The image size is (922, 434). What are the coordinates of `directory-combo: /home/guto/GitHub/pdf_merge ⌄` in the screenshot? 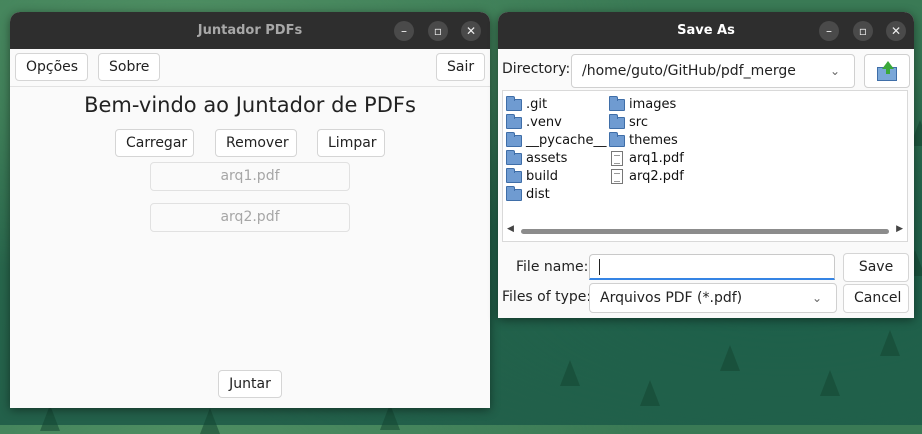 It's located at (713, 71).